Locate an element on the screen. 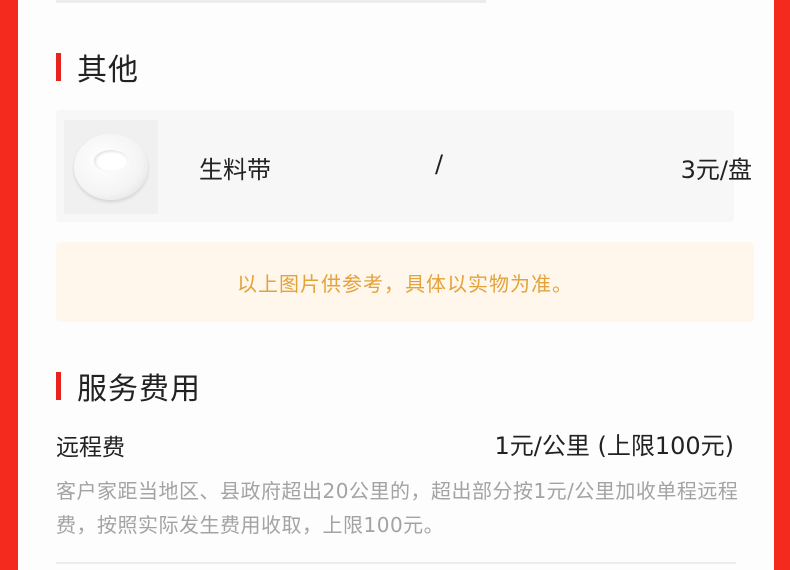 Image resolution: width=790 pixels, height=570 pixels. section-title-other: 其他 is located at coordinates (97, 67).